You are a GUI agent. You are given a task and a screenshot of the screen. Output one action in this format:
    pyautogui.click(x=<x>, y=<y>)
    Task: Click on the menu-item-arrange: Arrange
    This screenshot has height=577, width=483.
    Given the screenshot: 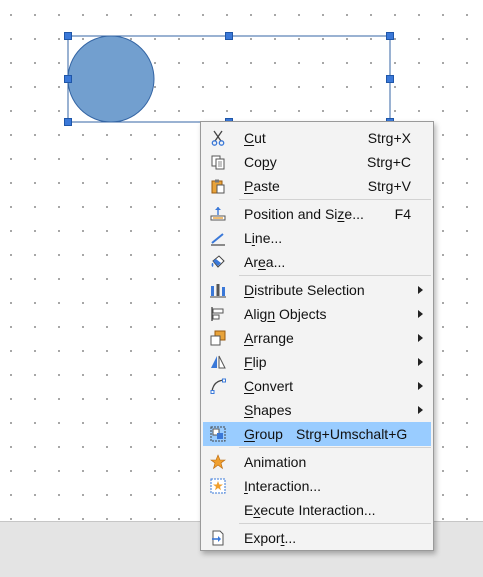 What is the action you would take?
    pyautogui.click(x=317, y=338)
    